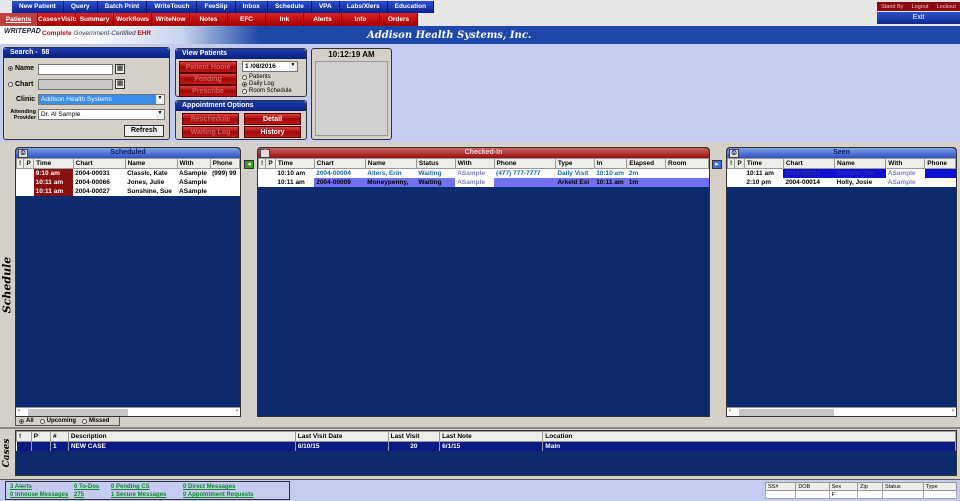 The image size is (960, 501). What do you see at coordinates (256, 77) in the screenshot?
I see `radio-patients: Patients` at bounding box center [256, 77].